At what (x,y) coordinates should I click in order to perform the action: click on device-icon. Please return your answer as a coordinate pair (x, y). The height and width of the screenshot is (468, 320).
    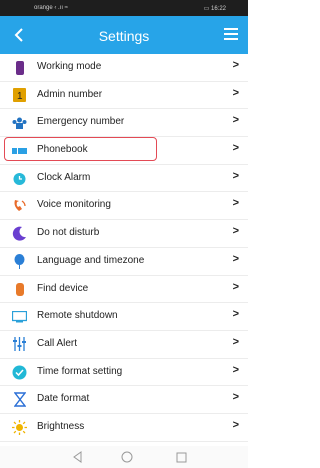
    Looking at the image, I should click on (19, 289).